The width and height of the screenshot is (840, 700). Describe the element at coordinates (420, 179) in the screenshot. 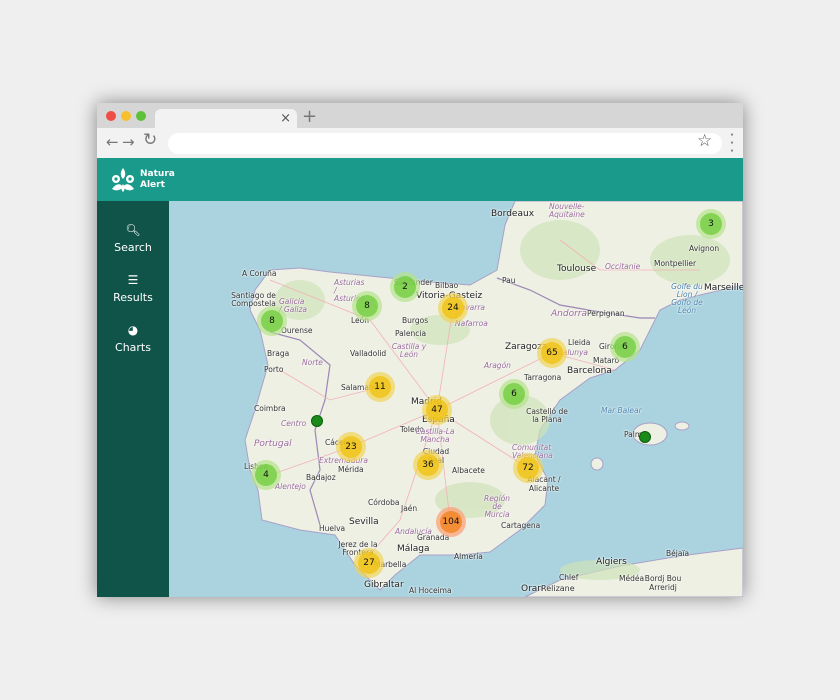

I see `app-header: Natura Alert` at that location.